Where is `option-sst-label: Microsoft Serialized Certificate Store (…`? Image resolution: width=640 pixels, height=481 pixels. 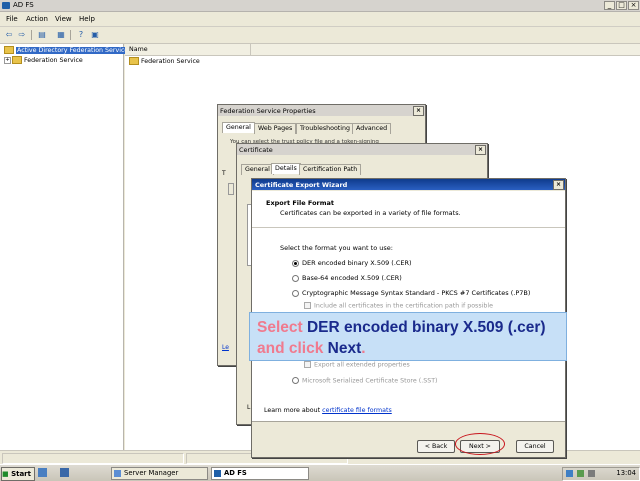
option-sst-label: Microsoft Serialized Certificate Store (… is located at coordinates (370, 381).